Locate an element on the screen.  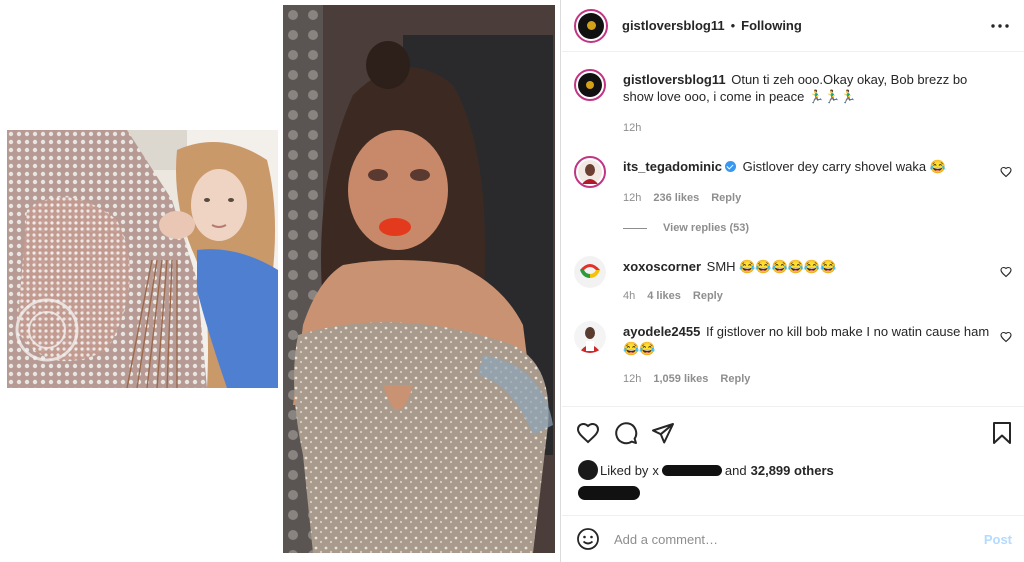
photo-left-illustration is located at coordinates (142, 259).